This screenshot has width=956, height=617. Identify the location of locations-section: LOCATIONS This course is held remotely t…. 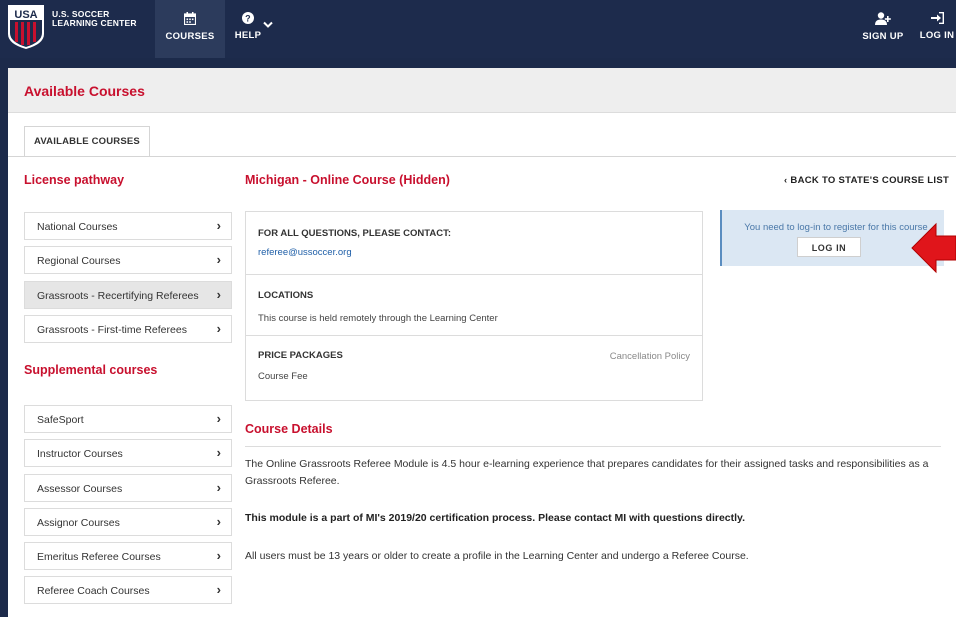
(474, 305).